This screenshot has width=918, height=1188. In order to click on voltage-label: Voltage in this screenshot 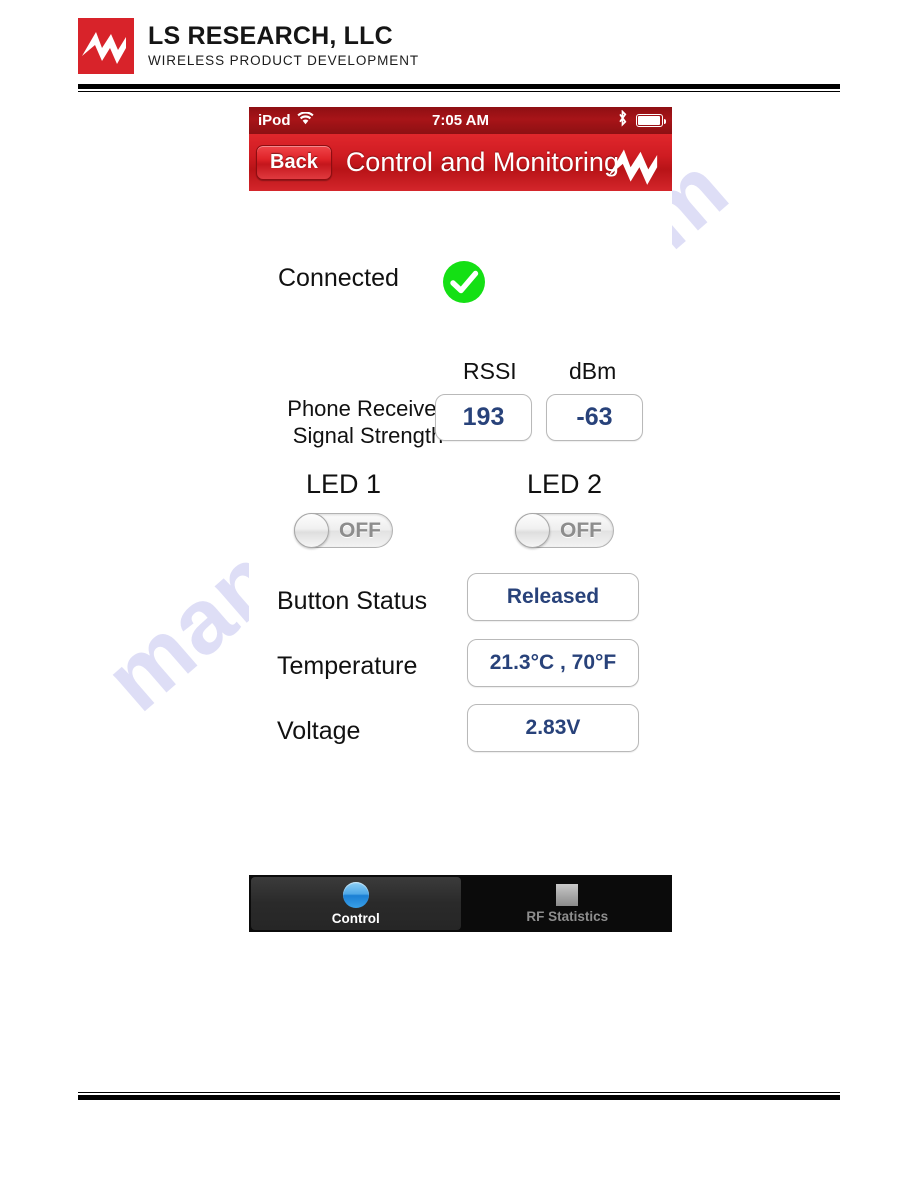, I will do `click(319, 731)`.